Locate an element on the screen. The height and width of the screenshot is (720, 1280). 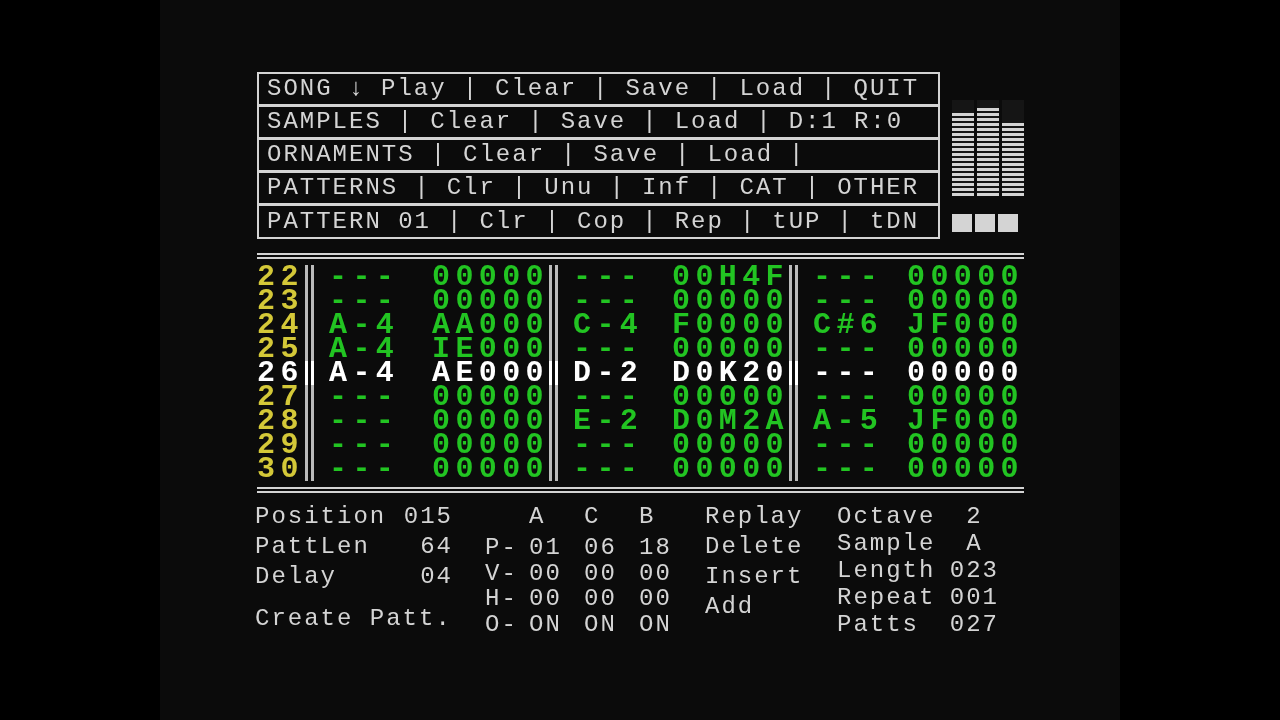
menu-option: QUIT is located at coordinates (886, 89).